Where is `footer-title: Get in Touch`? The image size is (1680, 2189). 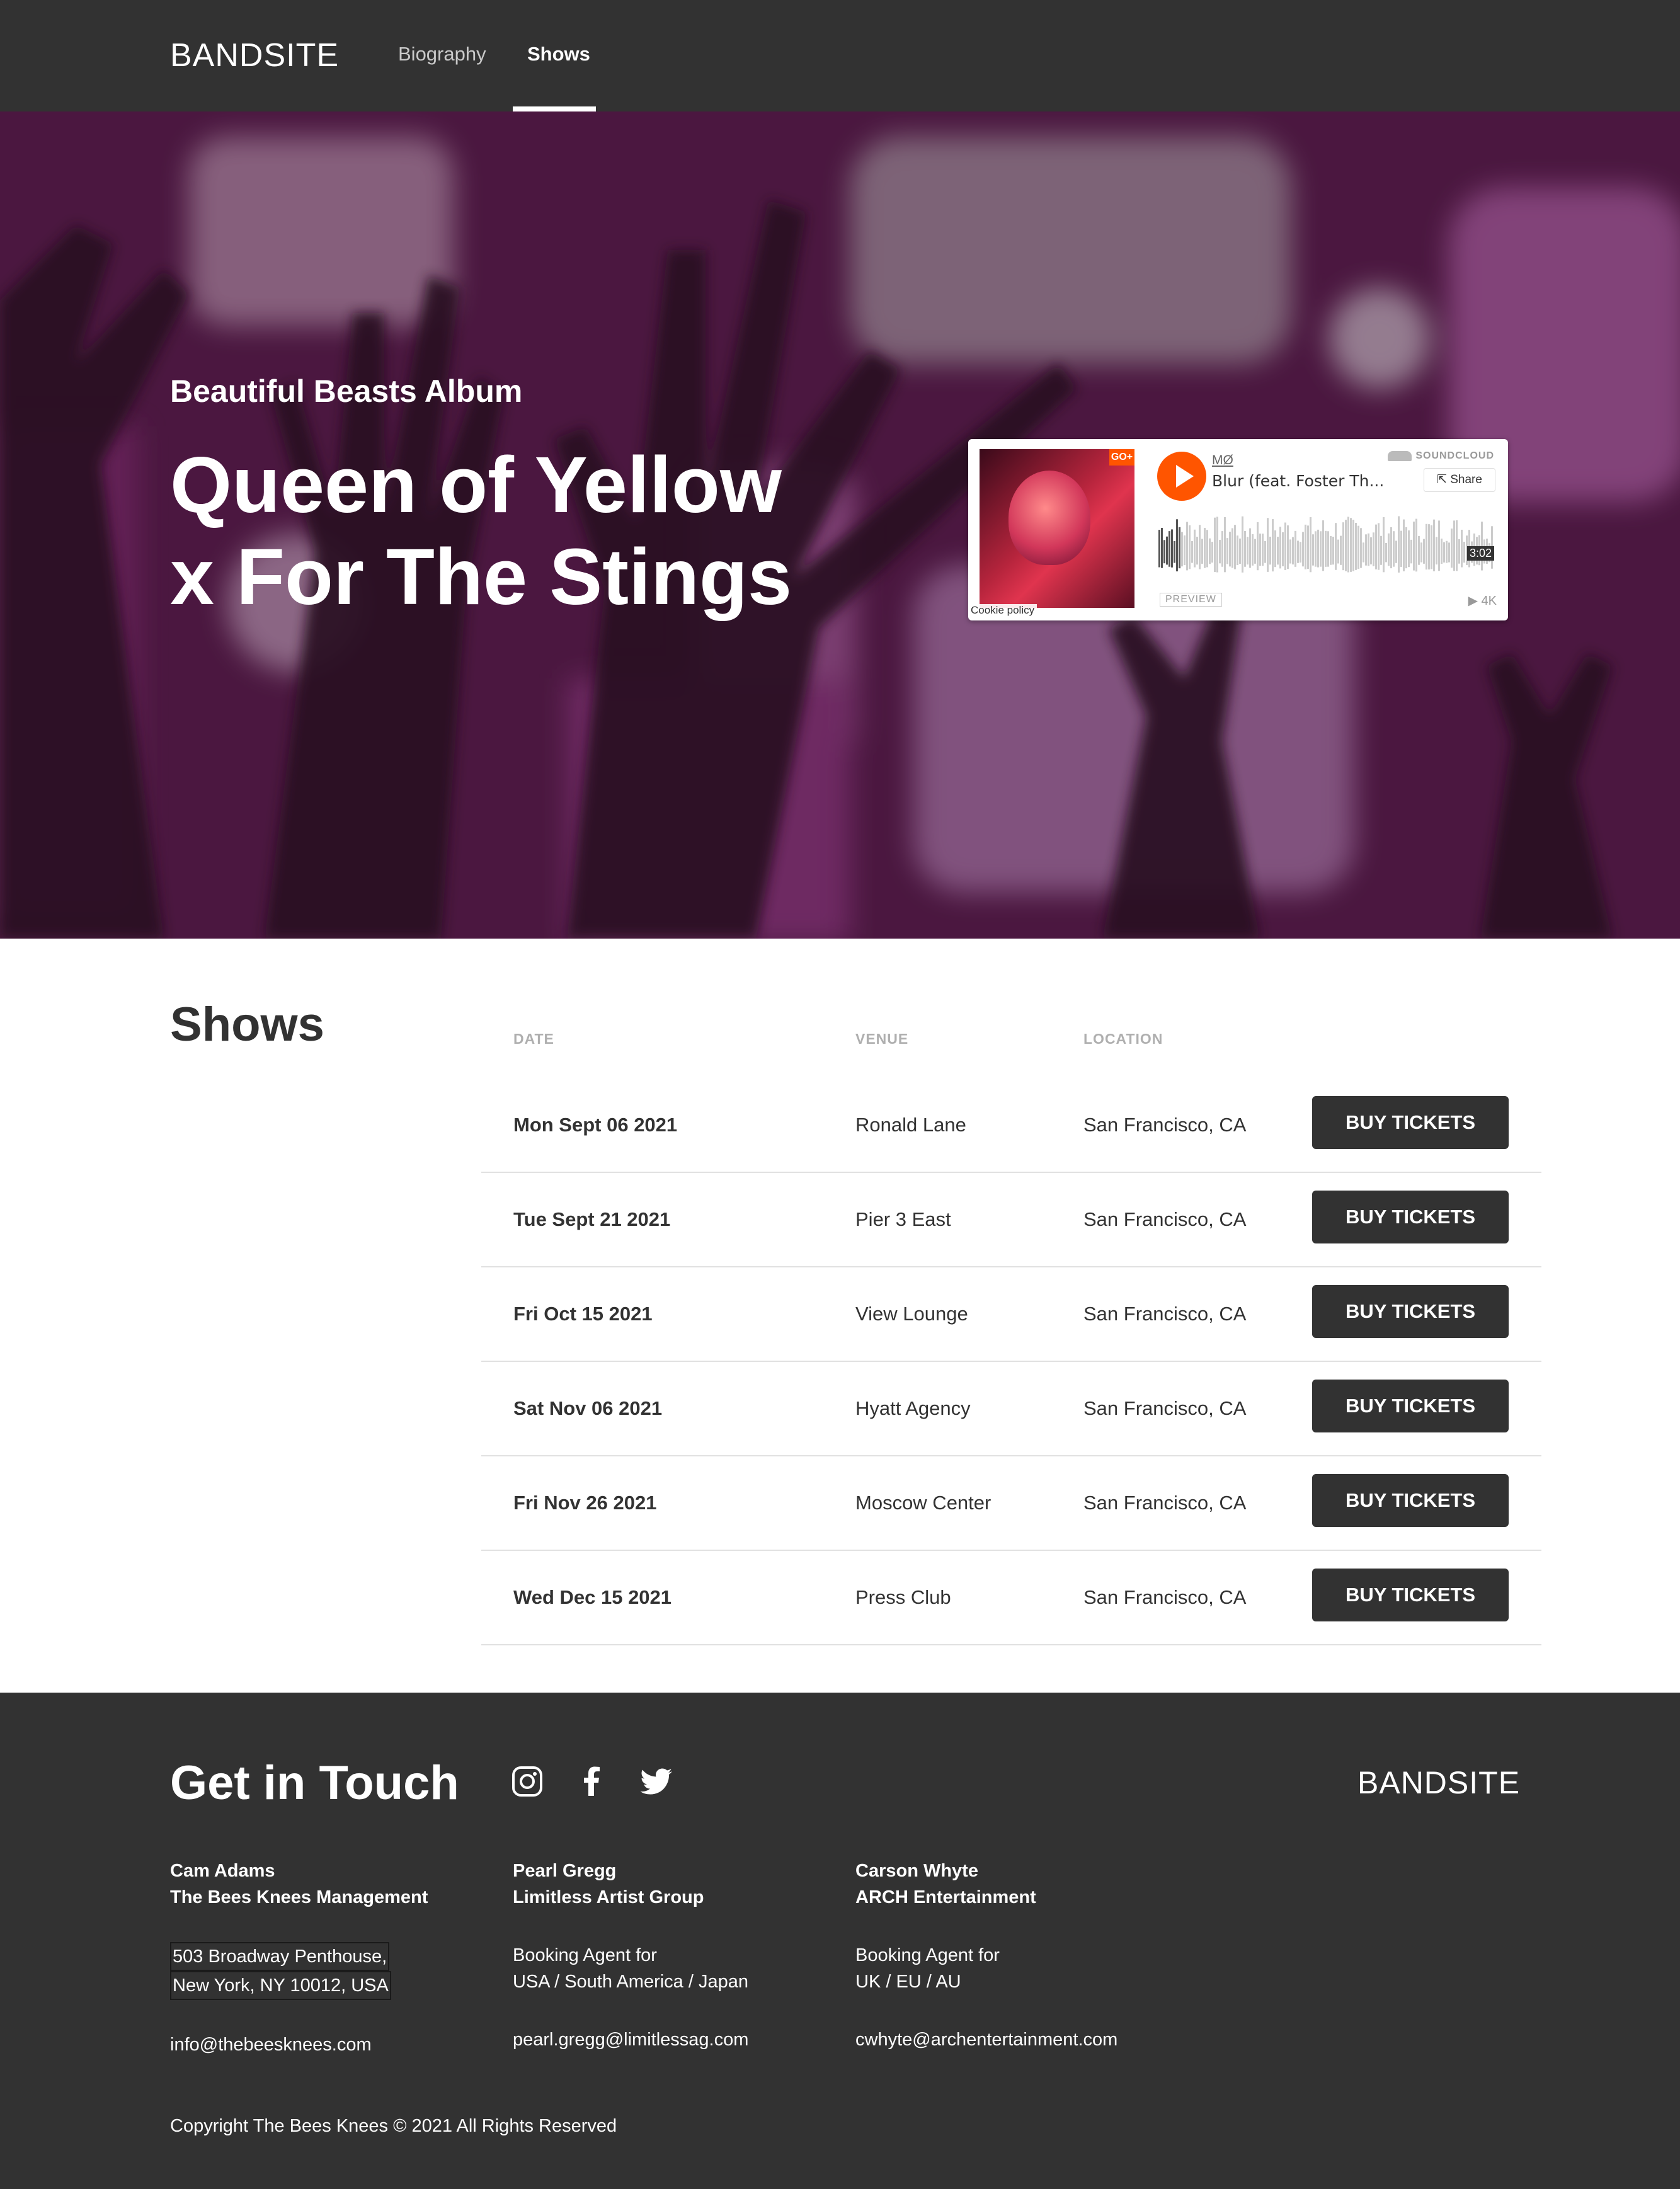
footer-title: Get in Touch is located at coordinates (314, 1783).